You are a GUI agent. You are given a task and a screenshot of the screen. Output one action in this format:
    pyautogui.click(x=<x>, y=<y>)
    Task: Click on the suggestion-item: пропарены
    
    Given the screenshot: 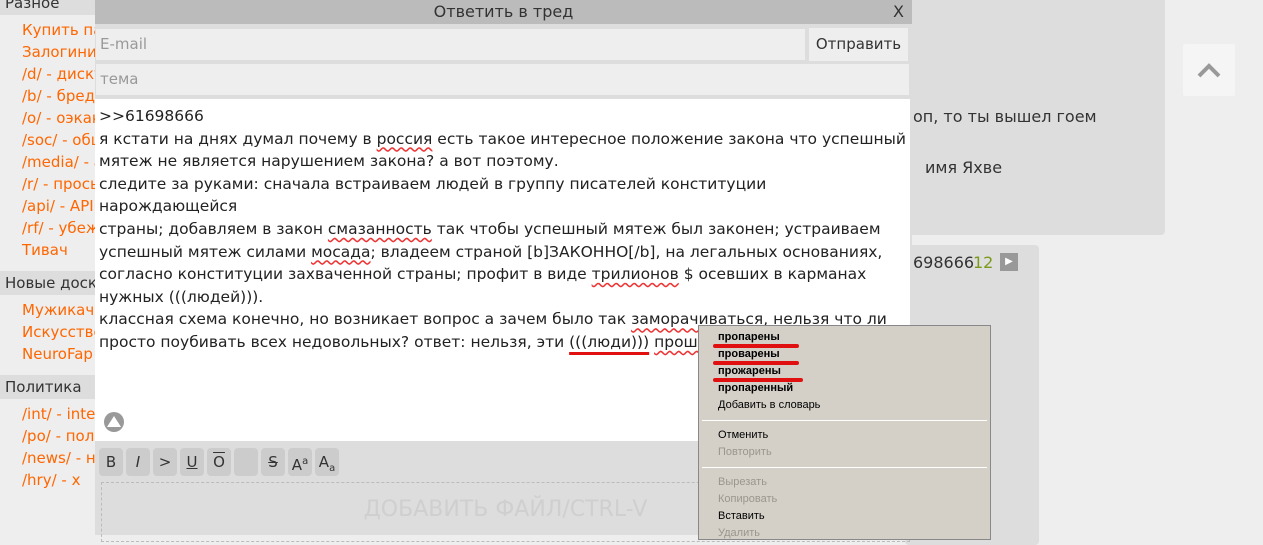 What is the action you would take?
    pyautogui.click(x=844, y=338)
    